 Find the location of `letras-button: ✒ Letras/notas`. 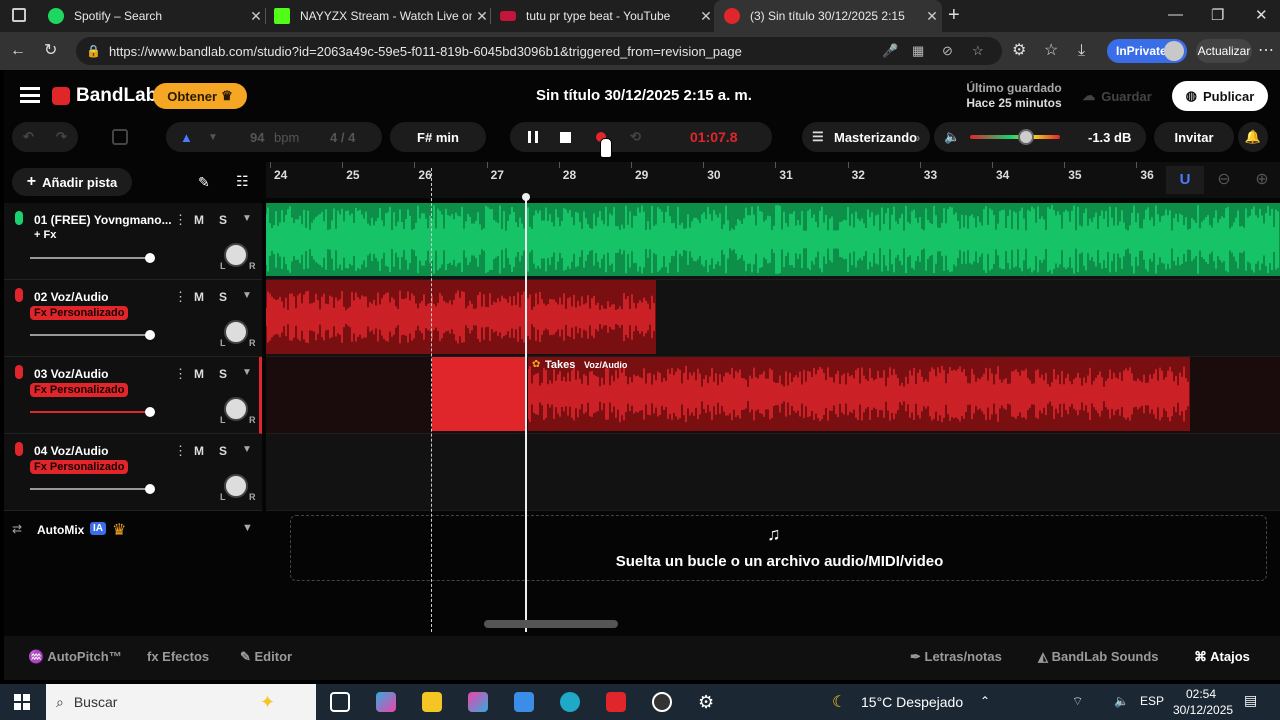

letras-button: ✒ Letras/notas is located at coordinates (956, 657).